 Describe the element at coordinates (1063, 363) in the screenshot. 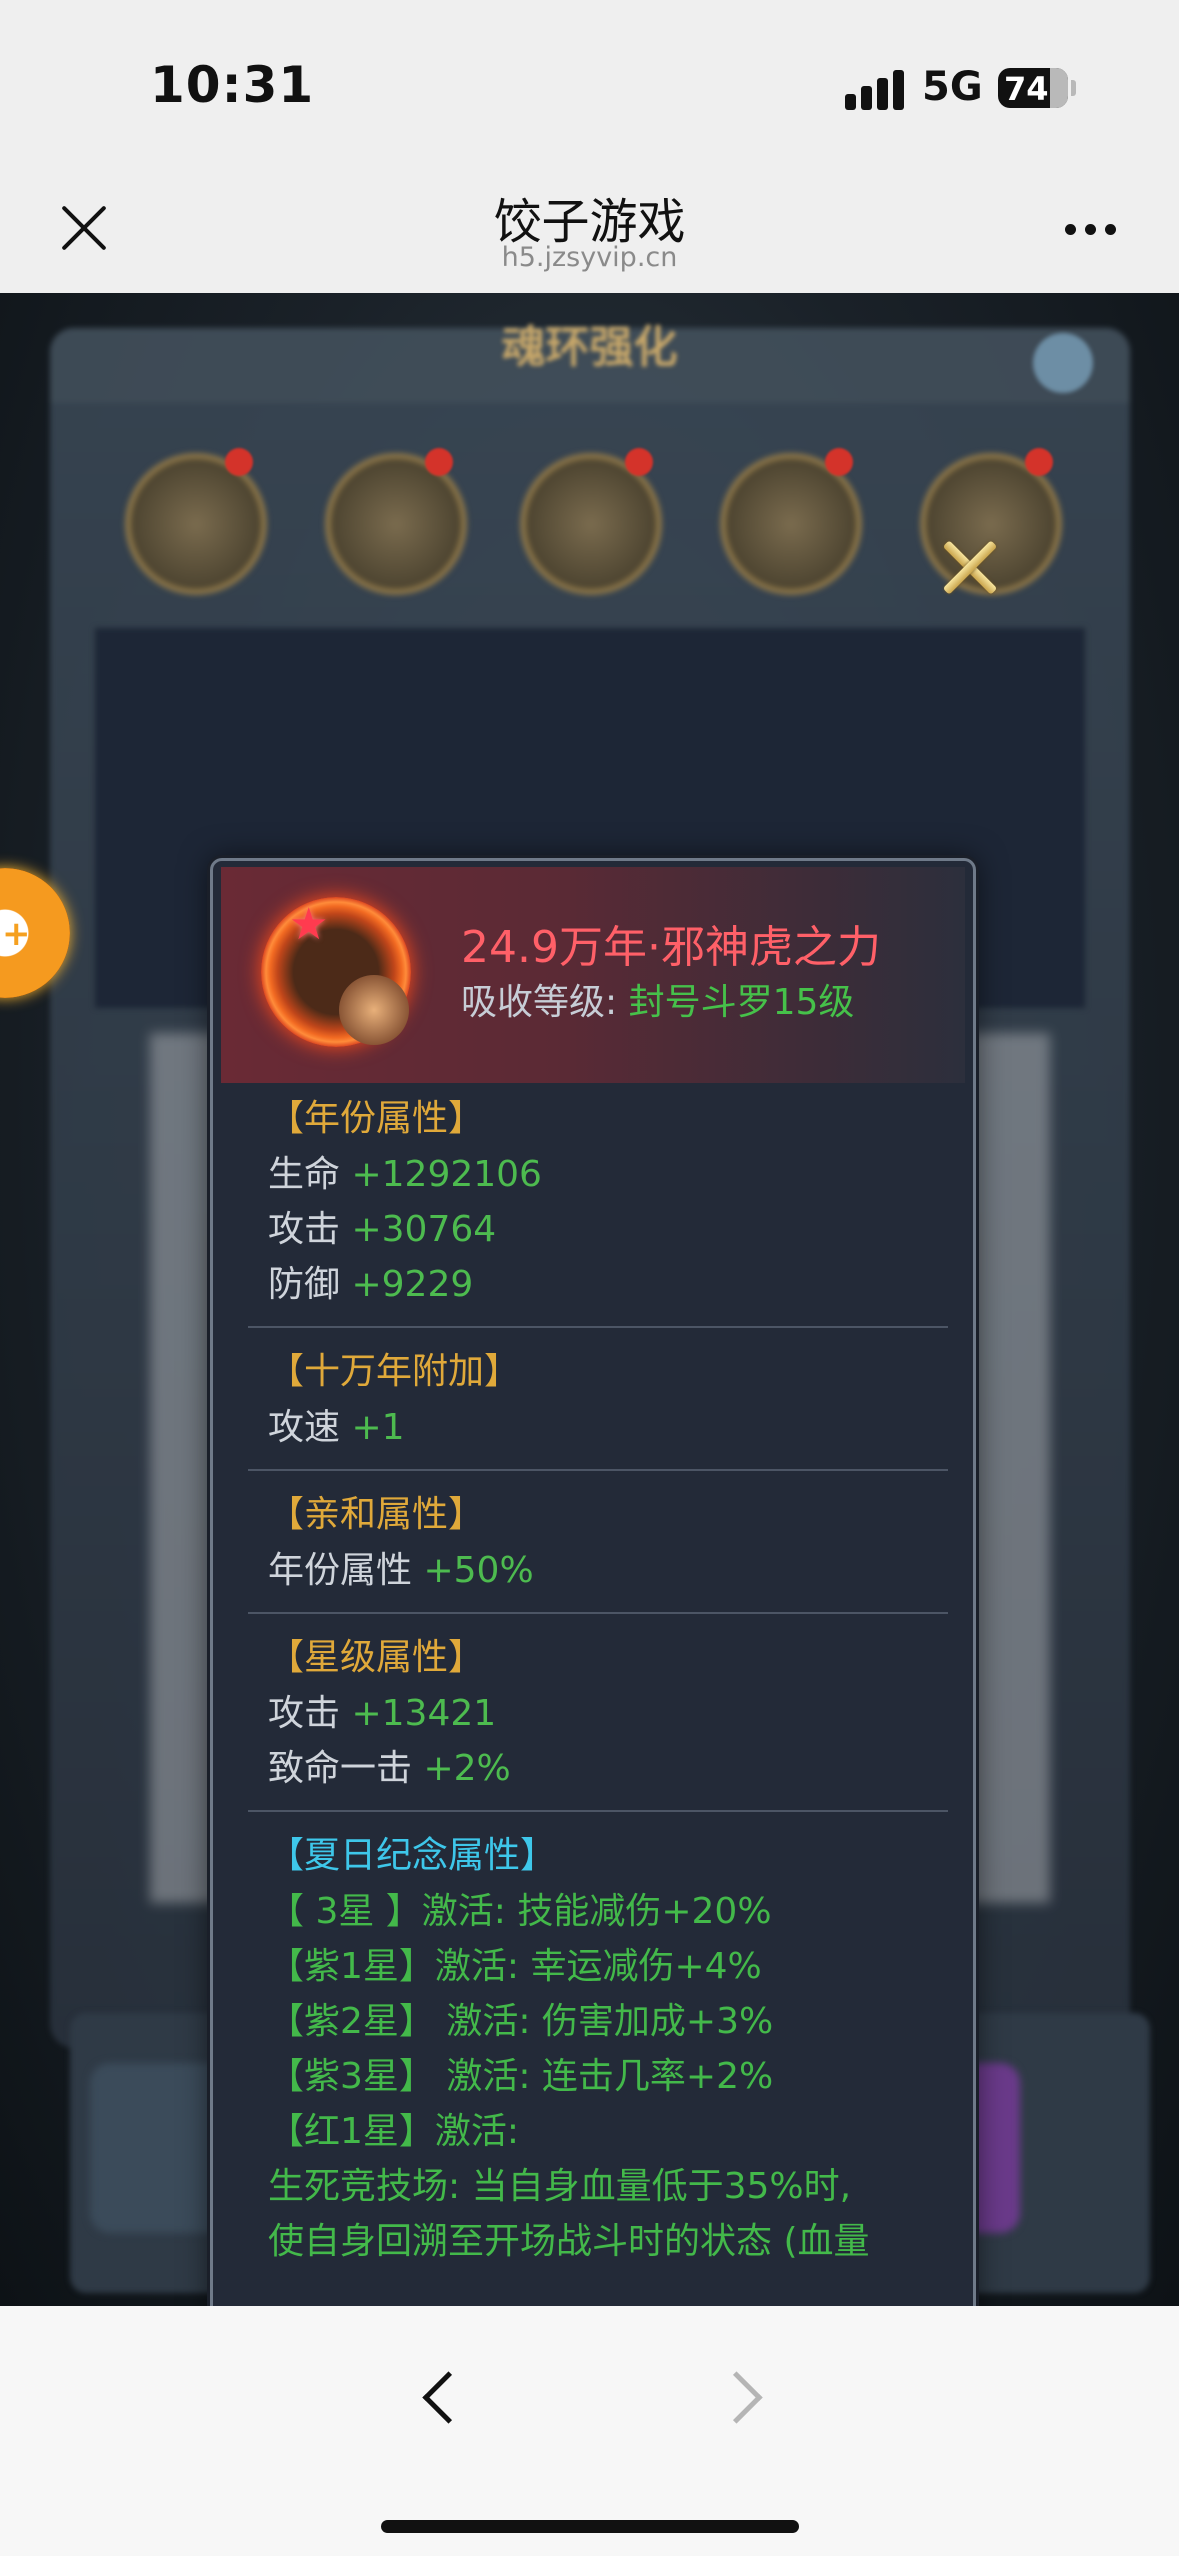

I see `background-close-icon` at that location.